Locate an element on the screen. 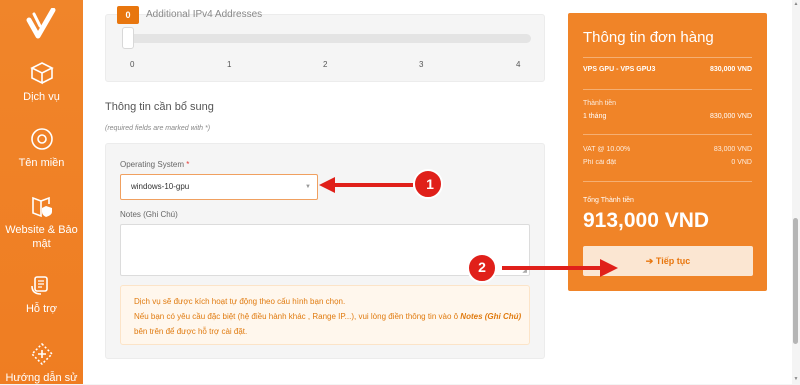 The height and width of the screenshot is (385, 800). period: 1 tháng is located at coordinates (595, 116).